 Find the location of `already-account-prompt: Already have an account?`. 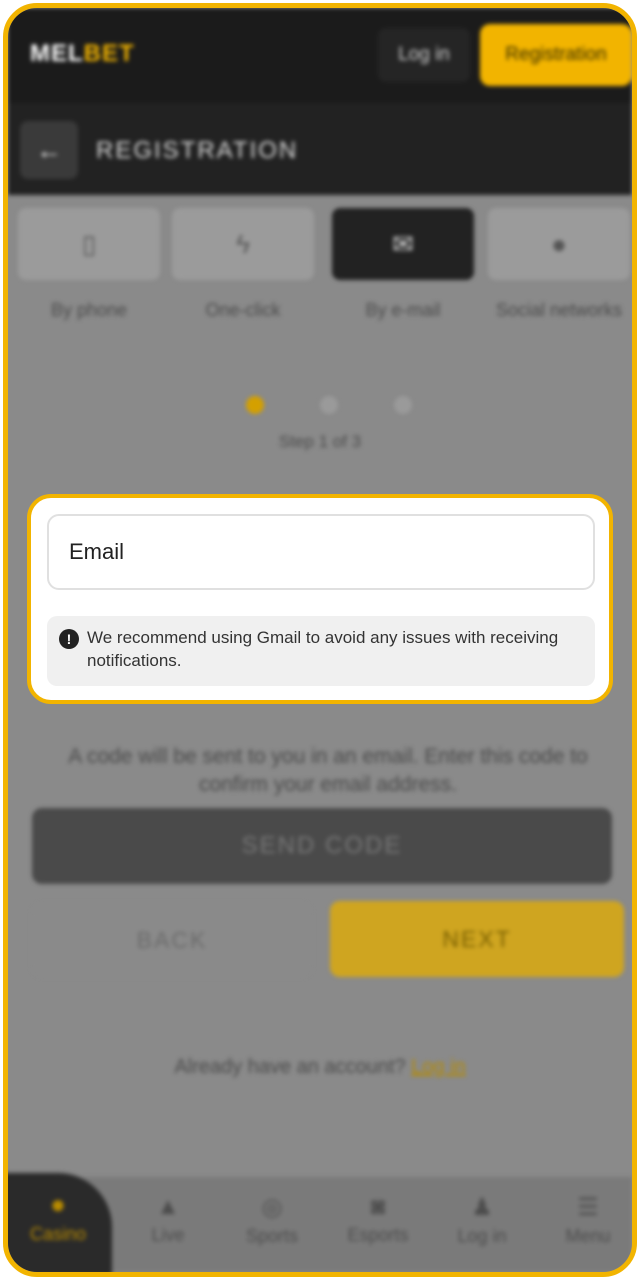

already-account-prompt: Already have an account? is located at coordinates (290, 1067).